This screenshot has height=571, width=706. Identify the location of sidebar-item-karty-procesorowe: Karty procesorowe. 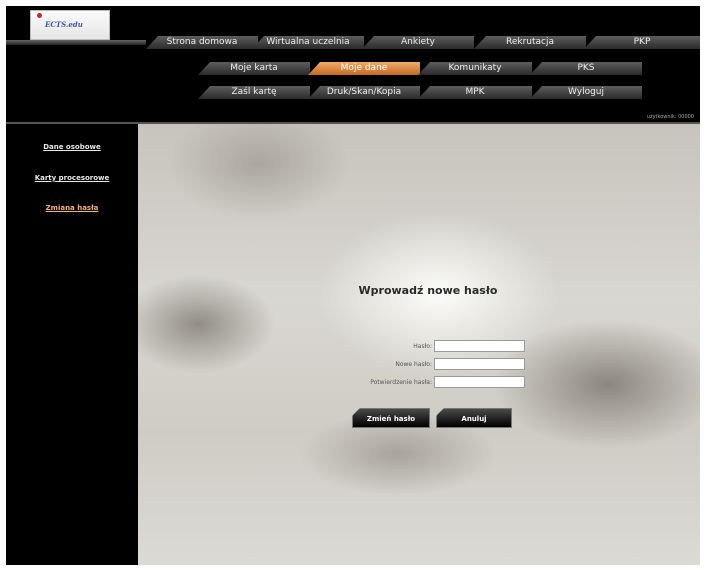
(72, 178).